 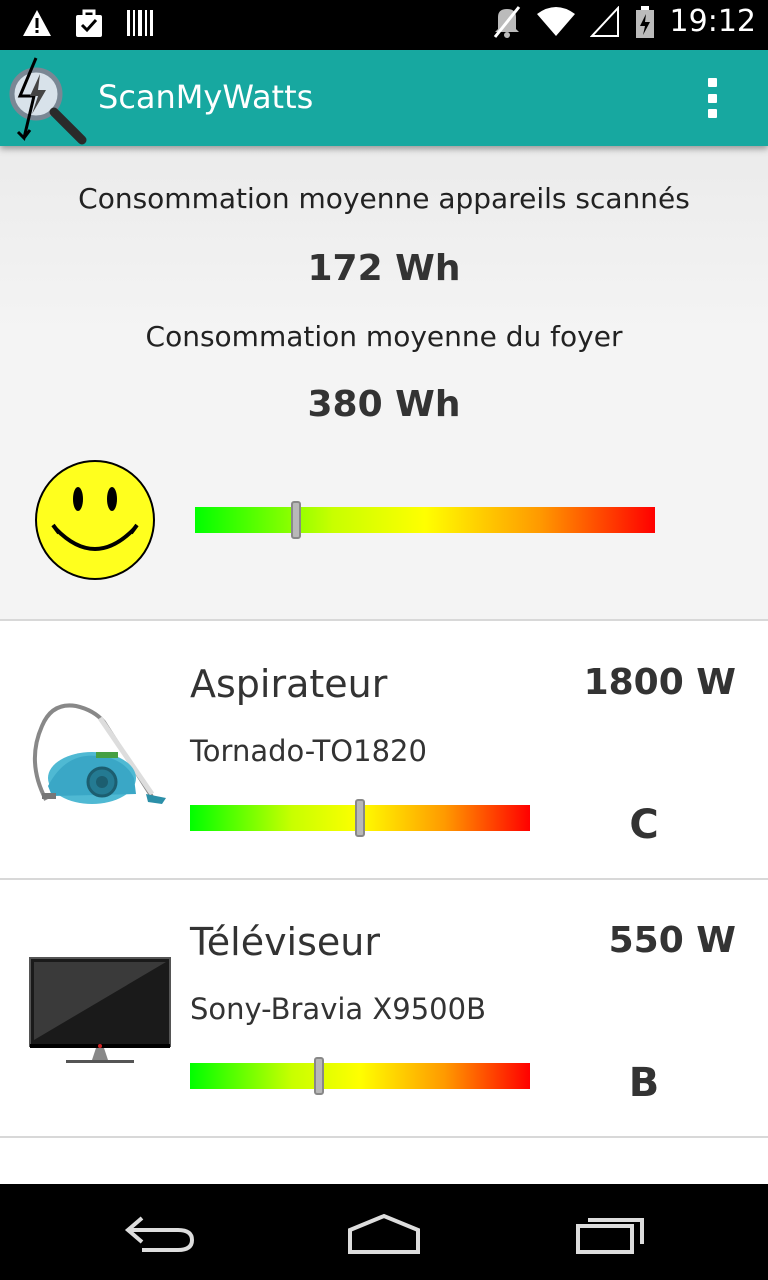 What do you see at coordinates (162, 1232) in the screenshot?
I see `back-icon` at bounding box center [162, 1232].